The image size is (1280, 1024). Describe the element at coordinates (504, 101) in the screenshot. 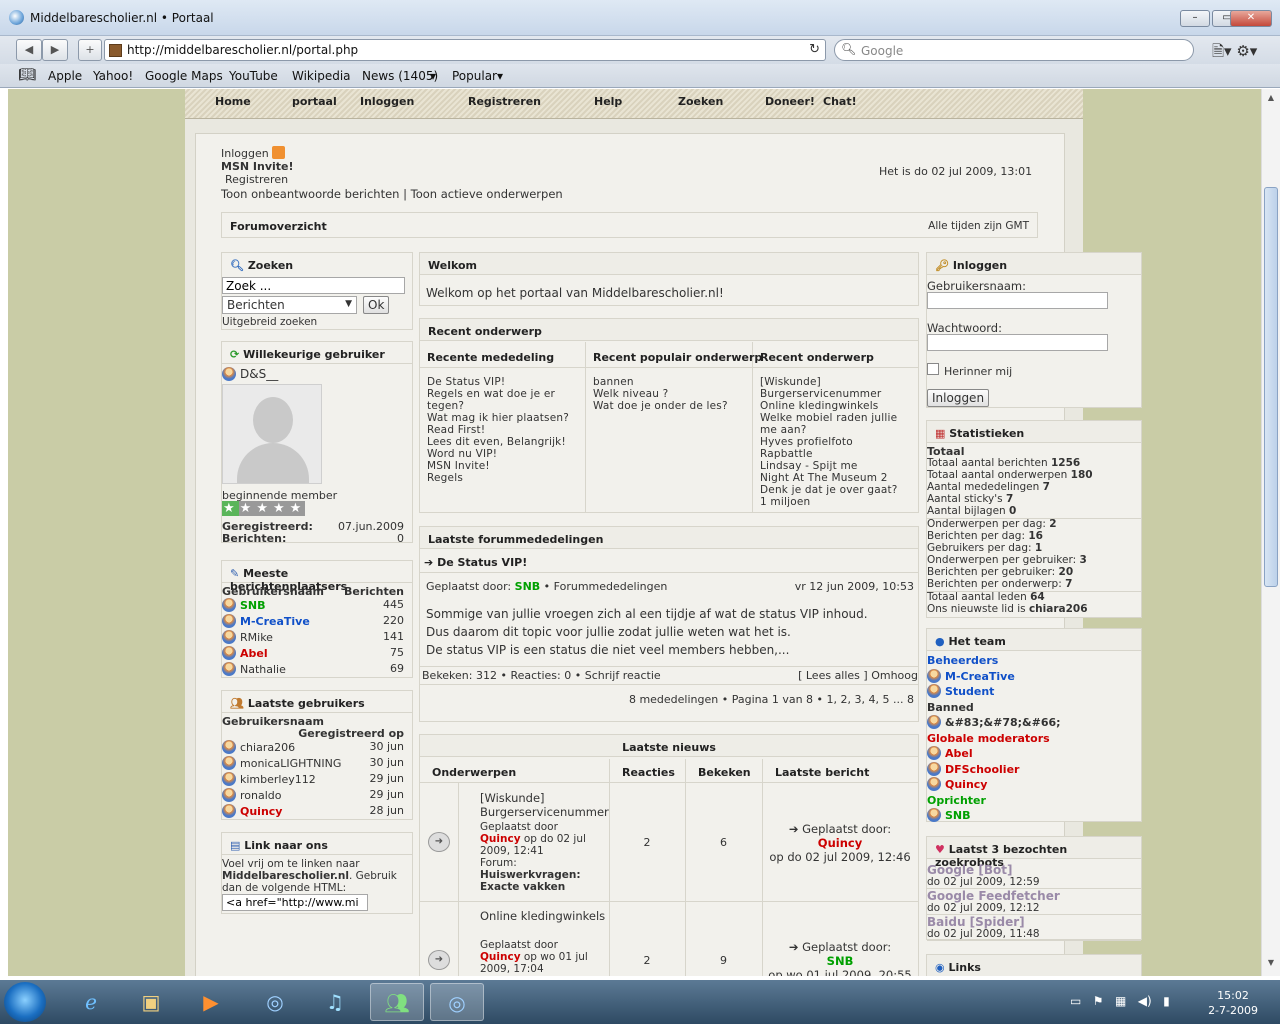

I see `nav-registreren: Registreren` at that location.